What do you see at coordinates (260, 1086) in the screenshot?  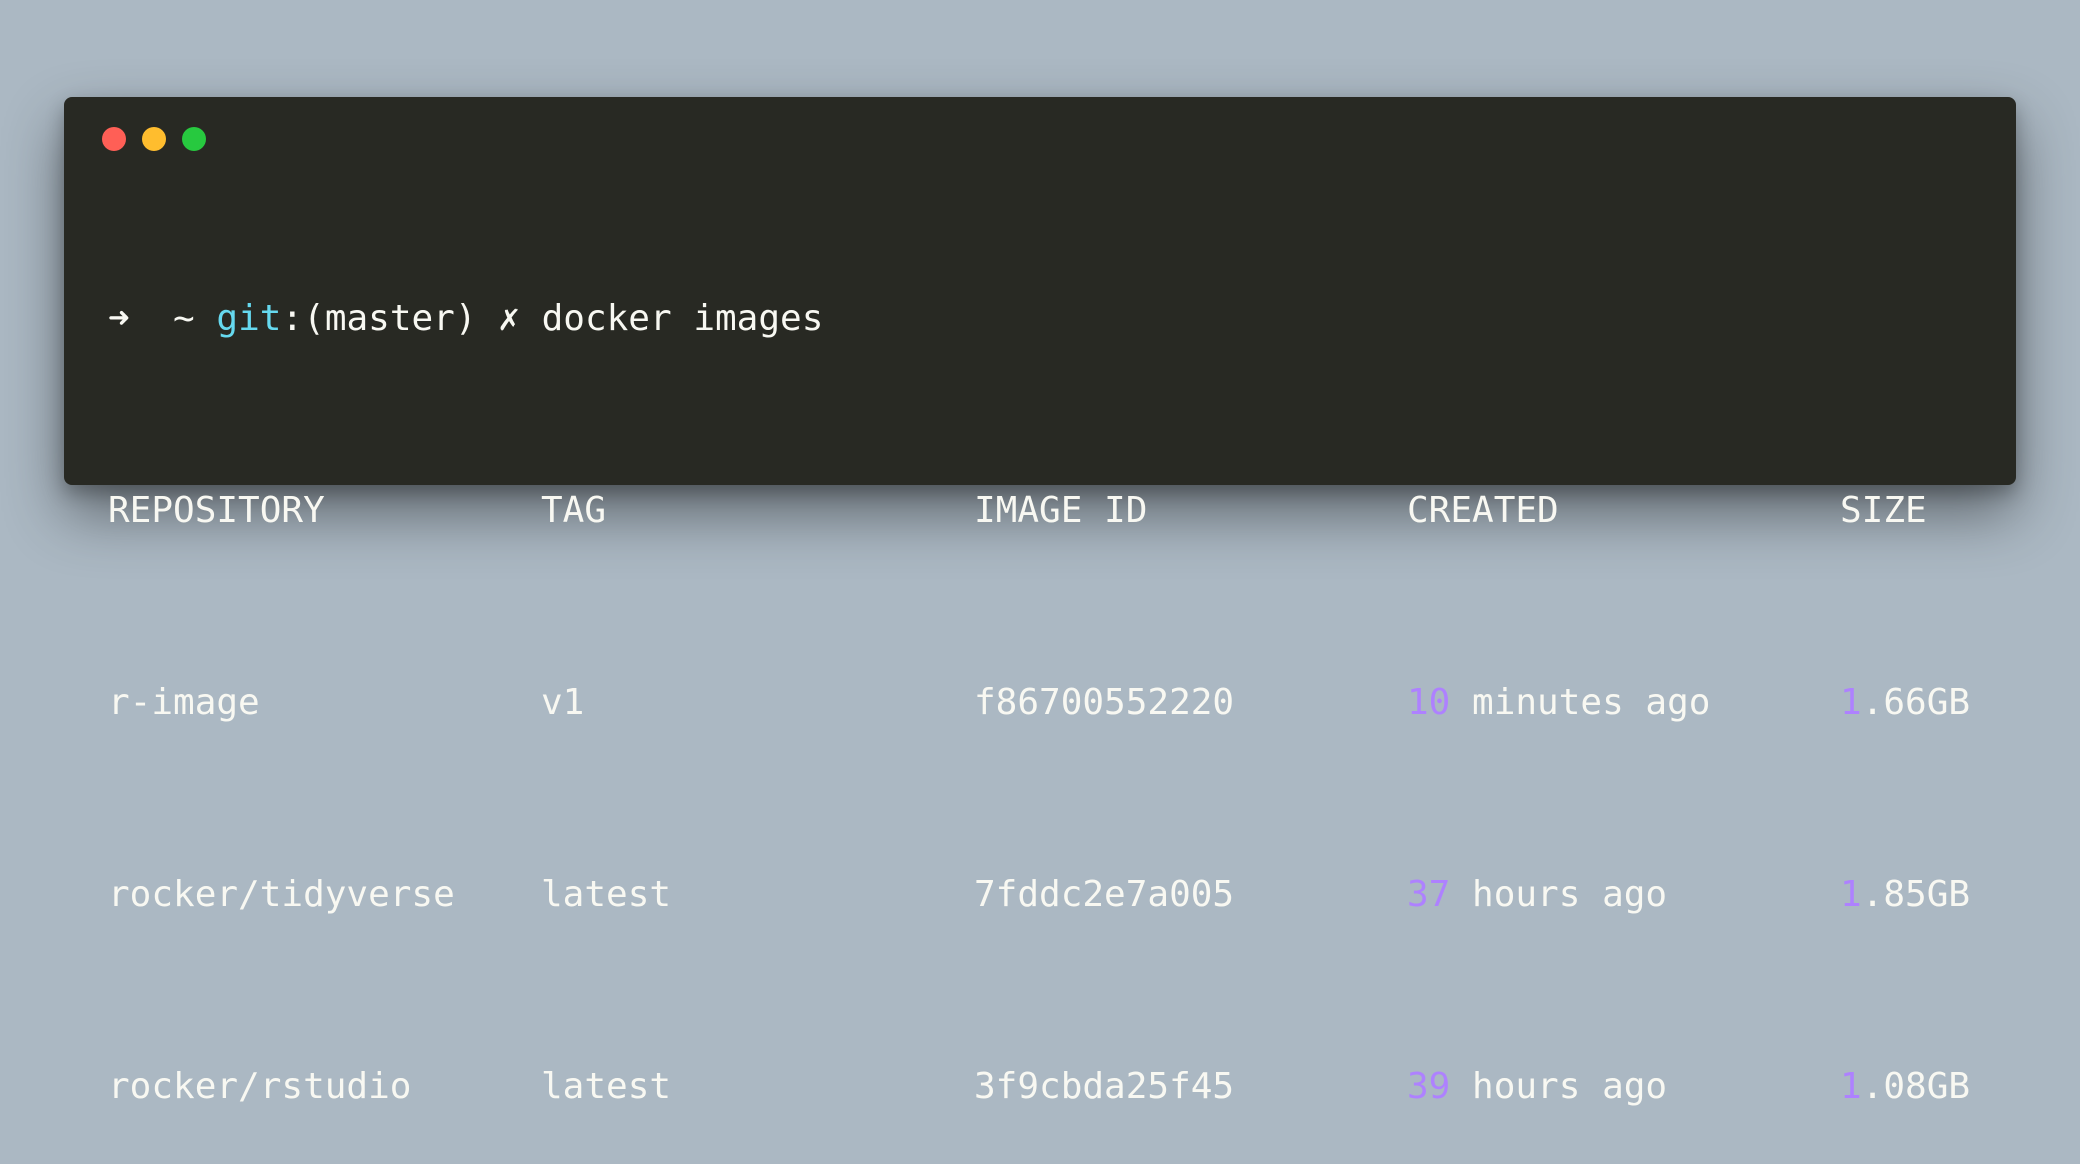 I see `repository-cell: rocker/rstudio` at bounding box center [260, 1086].